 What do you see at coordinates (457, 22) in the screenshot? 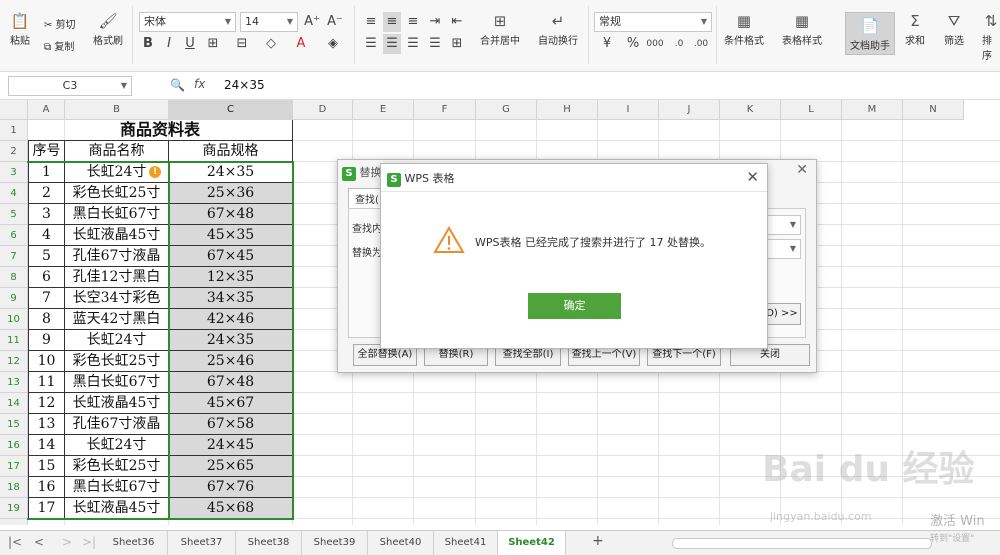
I see `outdent-icon: ⇤` at bounding box center [457, 22].